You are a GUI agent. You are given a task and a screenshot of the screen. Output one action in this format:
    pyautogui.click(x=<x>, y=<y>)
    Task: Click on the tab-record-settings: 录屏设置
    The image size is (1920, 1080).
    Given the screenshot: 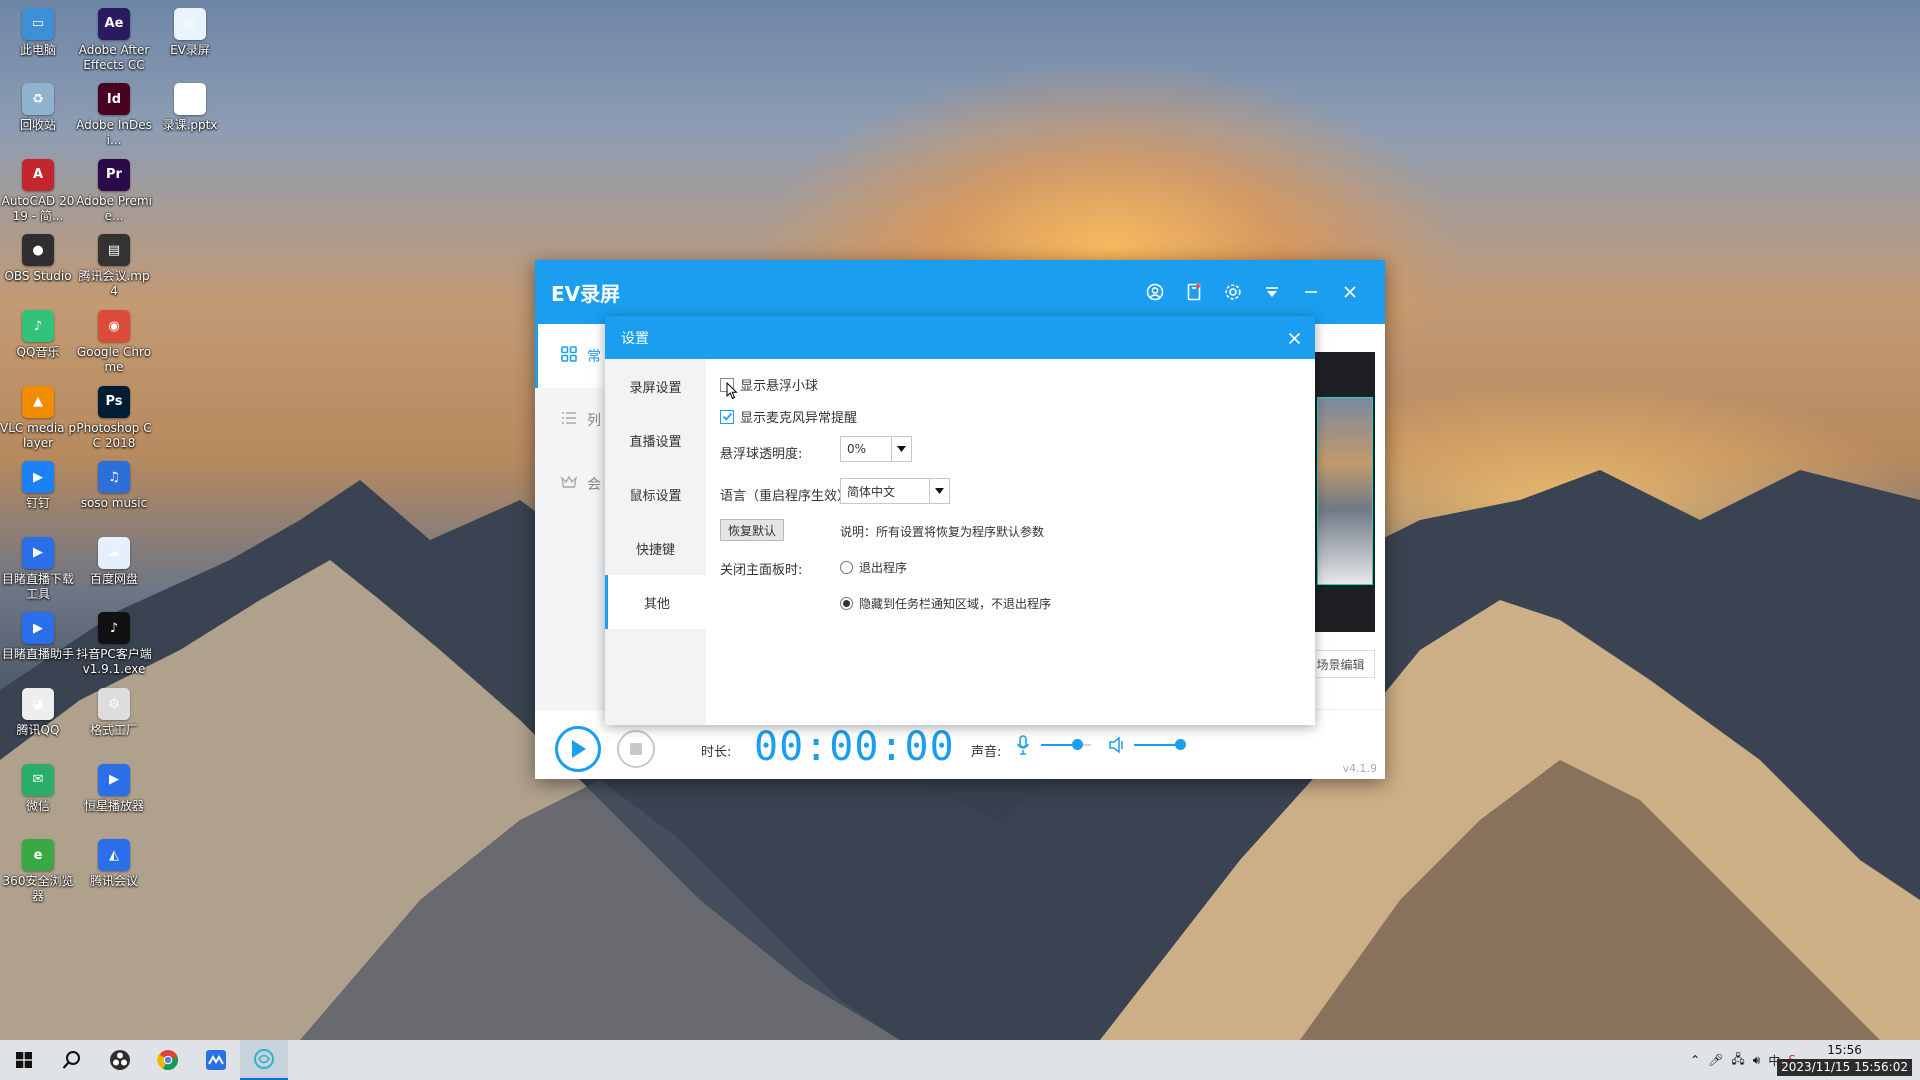 What is the action you would take?
    pyautogui.click(x=655, y=386)
    